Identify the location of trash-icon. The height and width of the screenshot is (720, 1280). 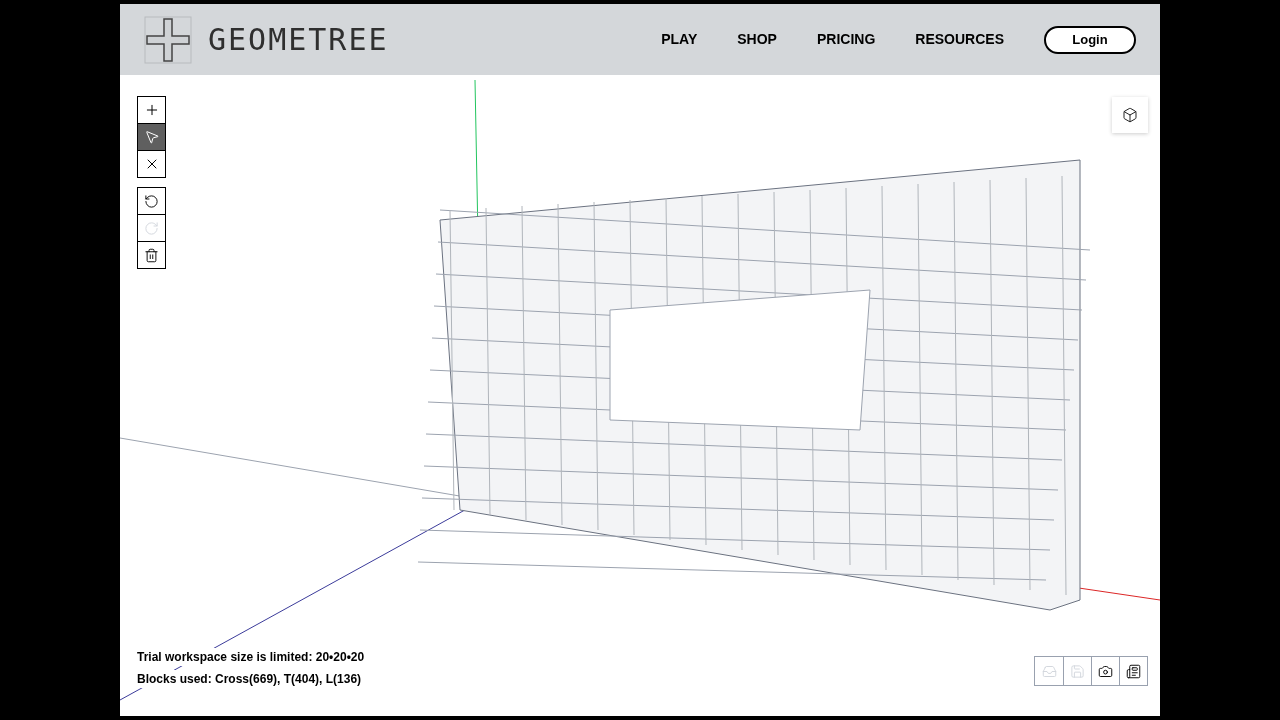
(151, 255).